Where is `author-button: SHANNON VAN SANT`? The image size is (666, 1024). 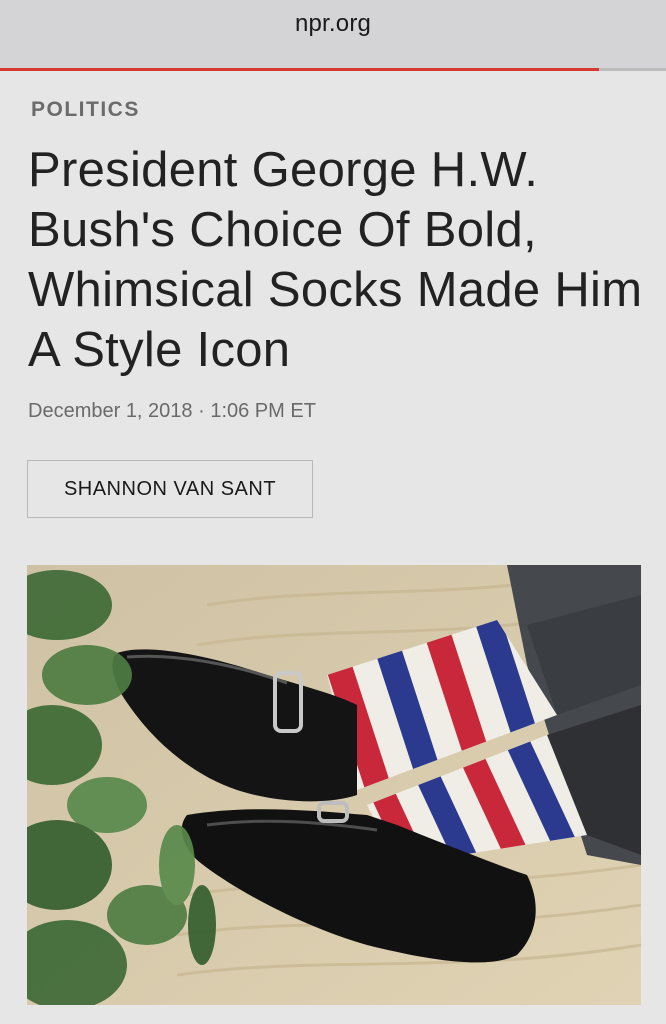
author-button: SHANNON VAN SANT is located at coordinates (170, 489).